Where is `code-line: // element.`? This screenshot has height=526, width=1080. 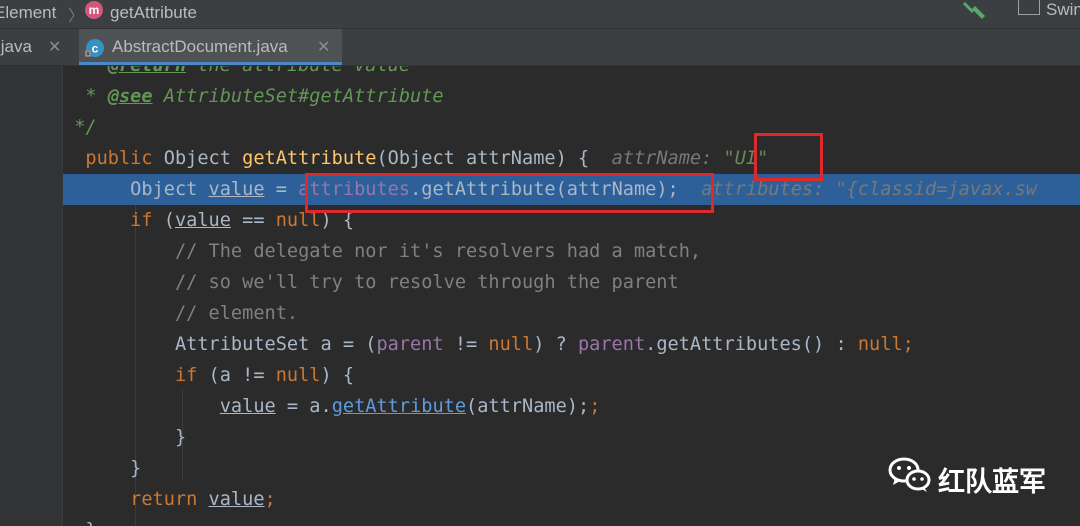 code-line: // element. is located at coordinates (236, 313).